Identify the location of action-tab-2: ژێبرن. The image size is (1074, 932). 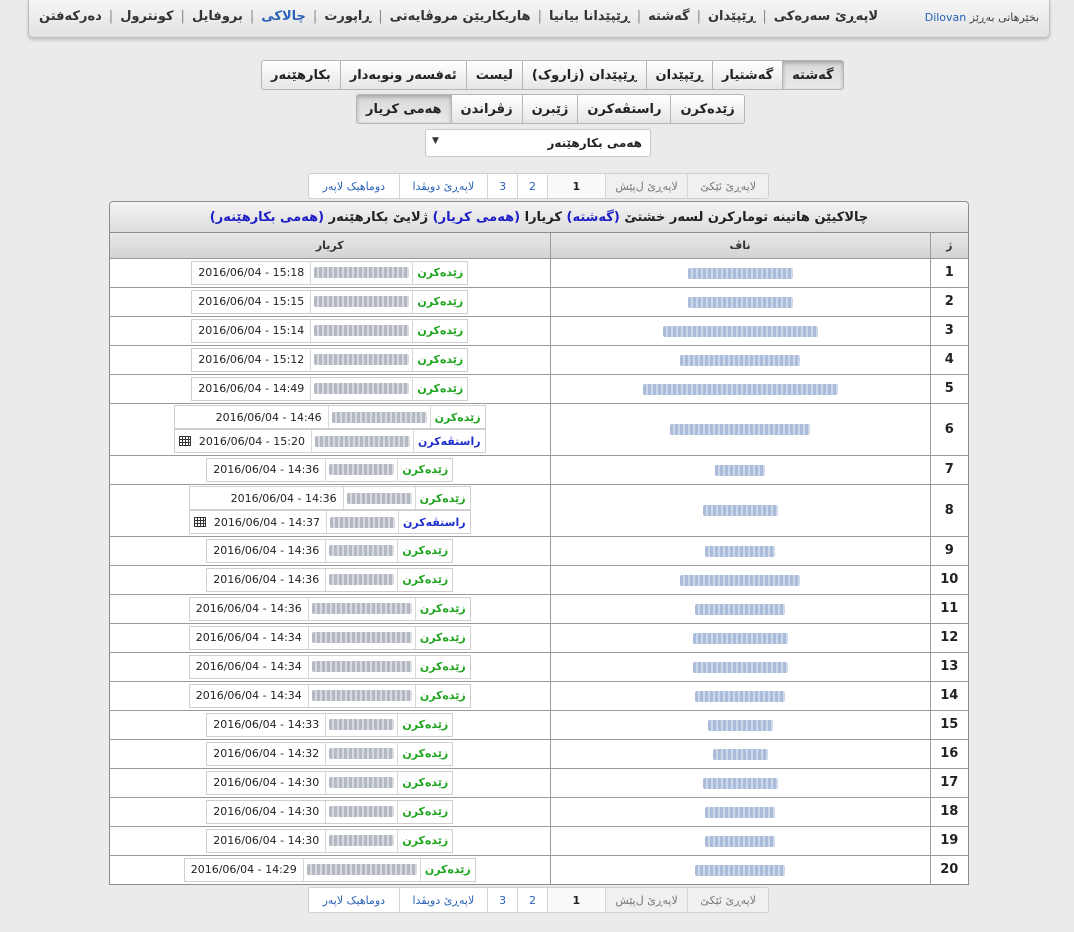
(550, 109).